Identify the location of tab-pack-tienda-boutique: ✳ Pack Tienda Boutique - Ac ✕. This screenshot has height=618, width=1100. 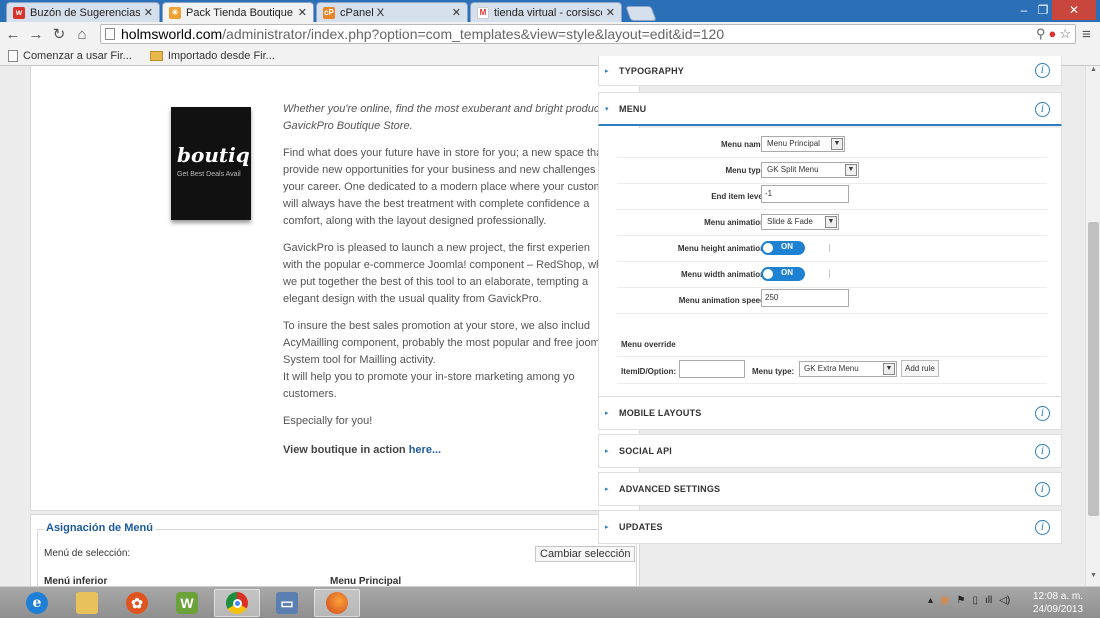
(238, 12).